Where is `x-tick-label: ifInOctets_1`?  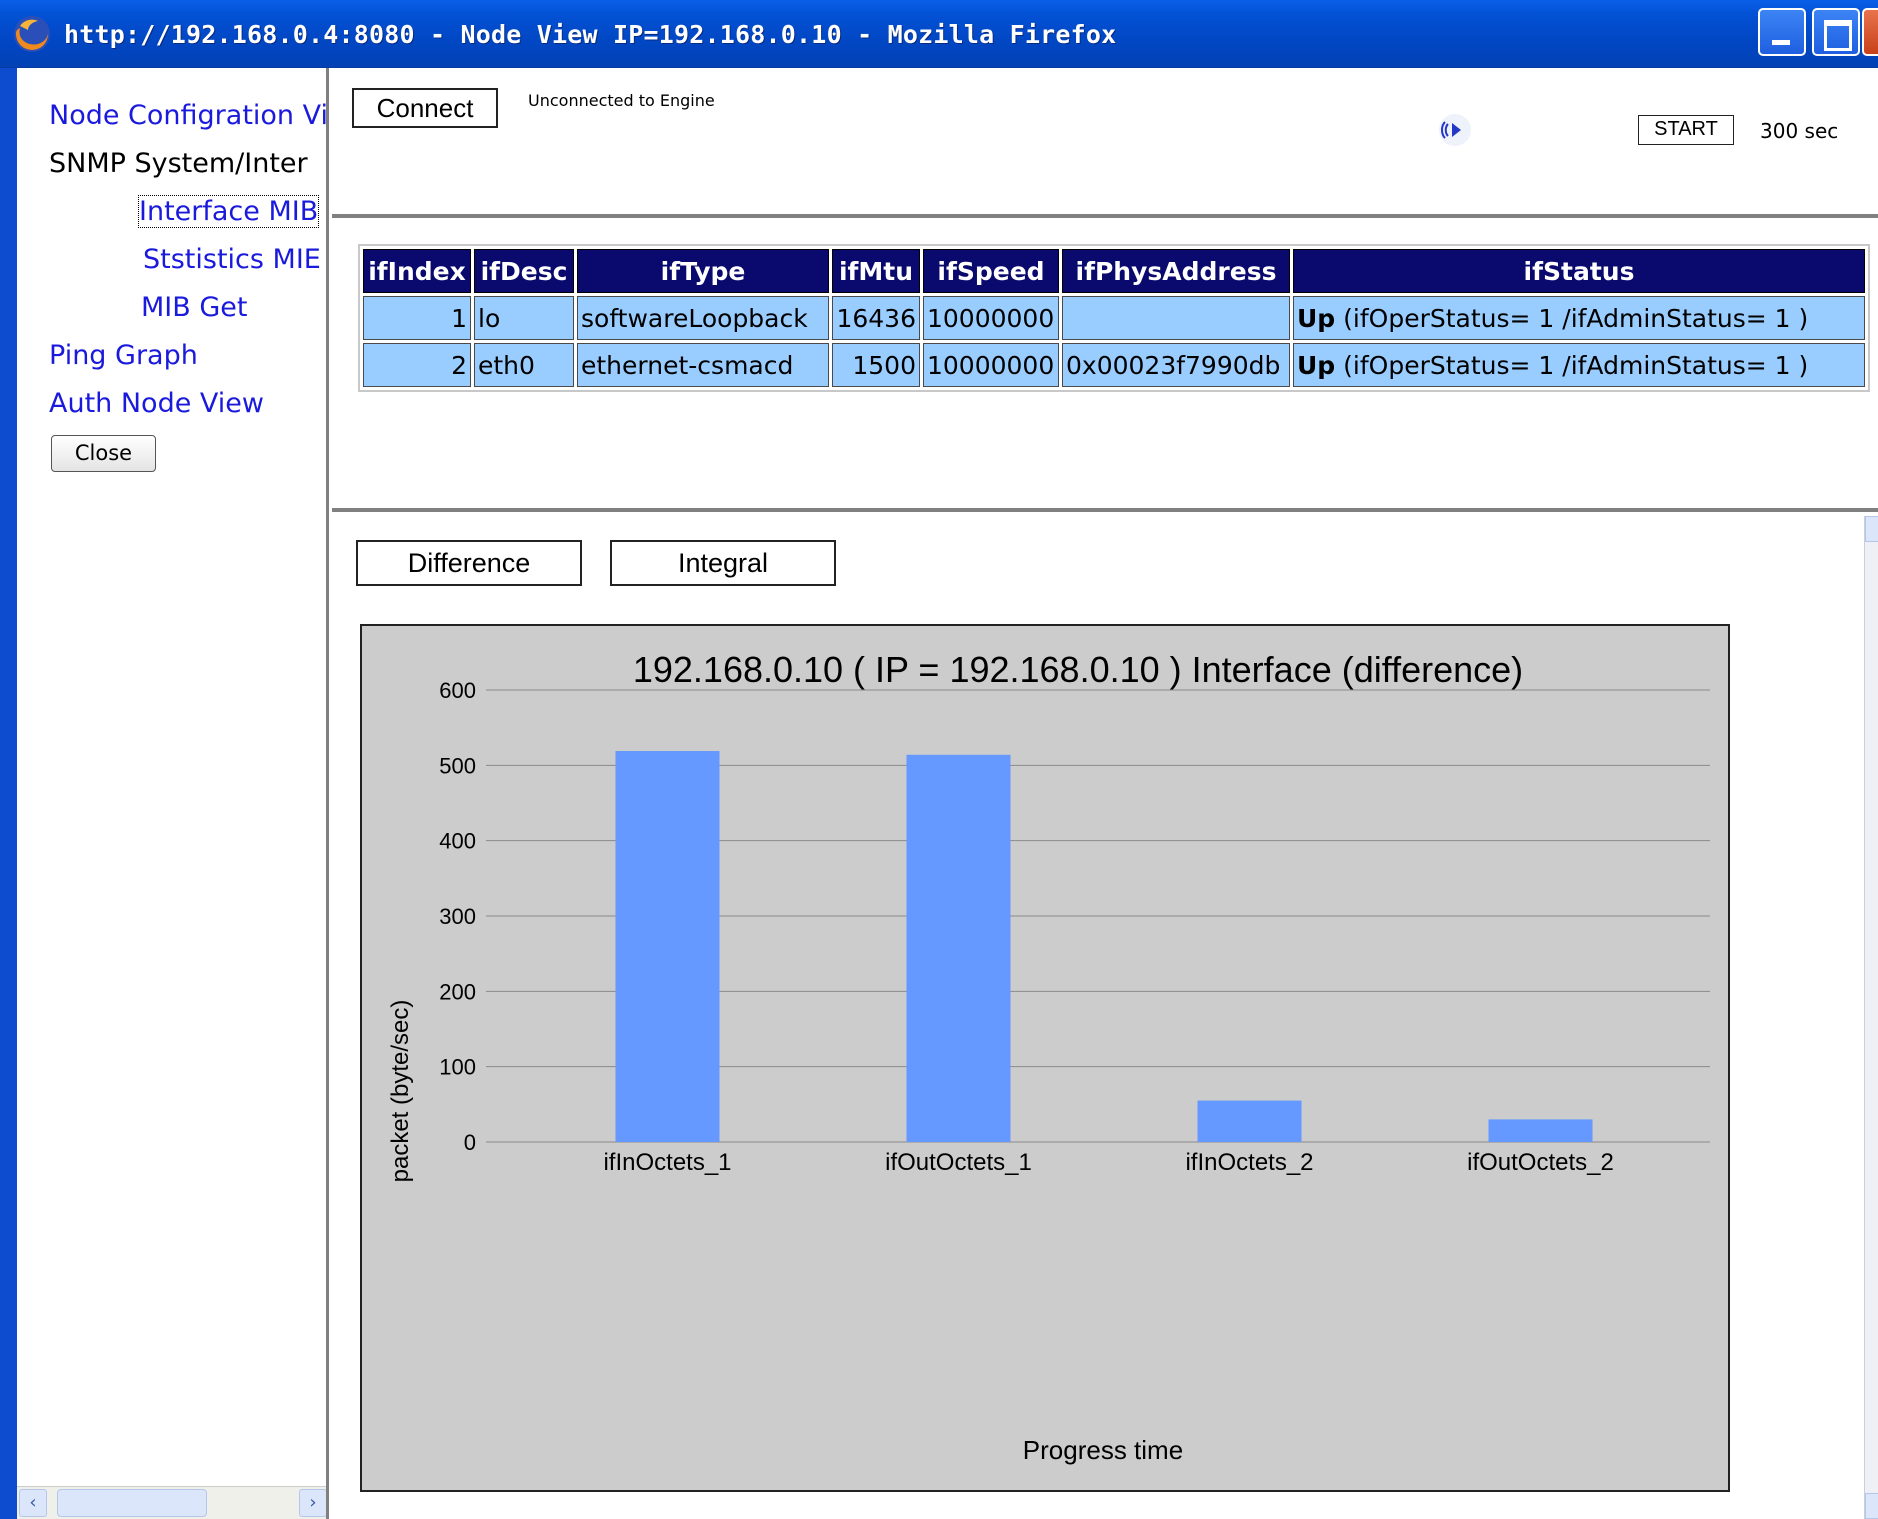
x-tick-label: ifInOctets_1 is located at coordinates (667, 1162).